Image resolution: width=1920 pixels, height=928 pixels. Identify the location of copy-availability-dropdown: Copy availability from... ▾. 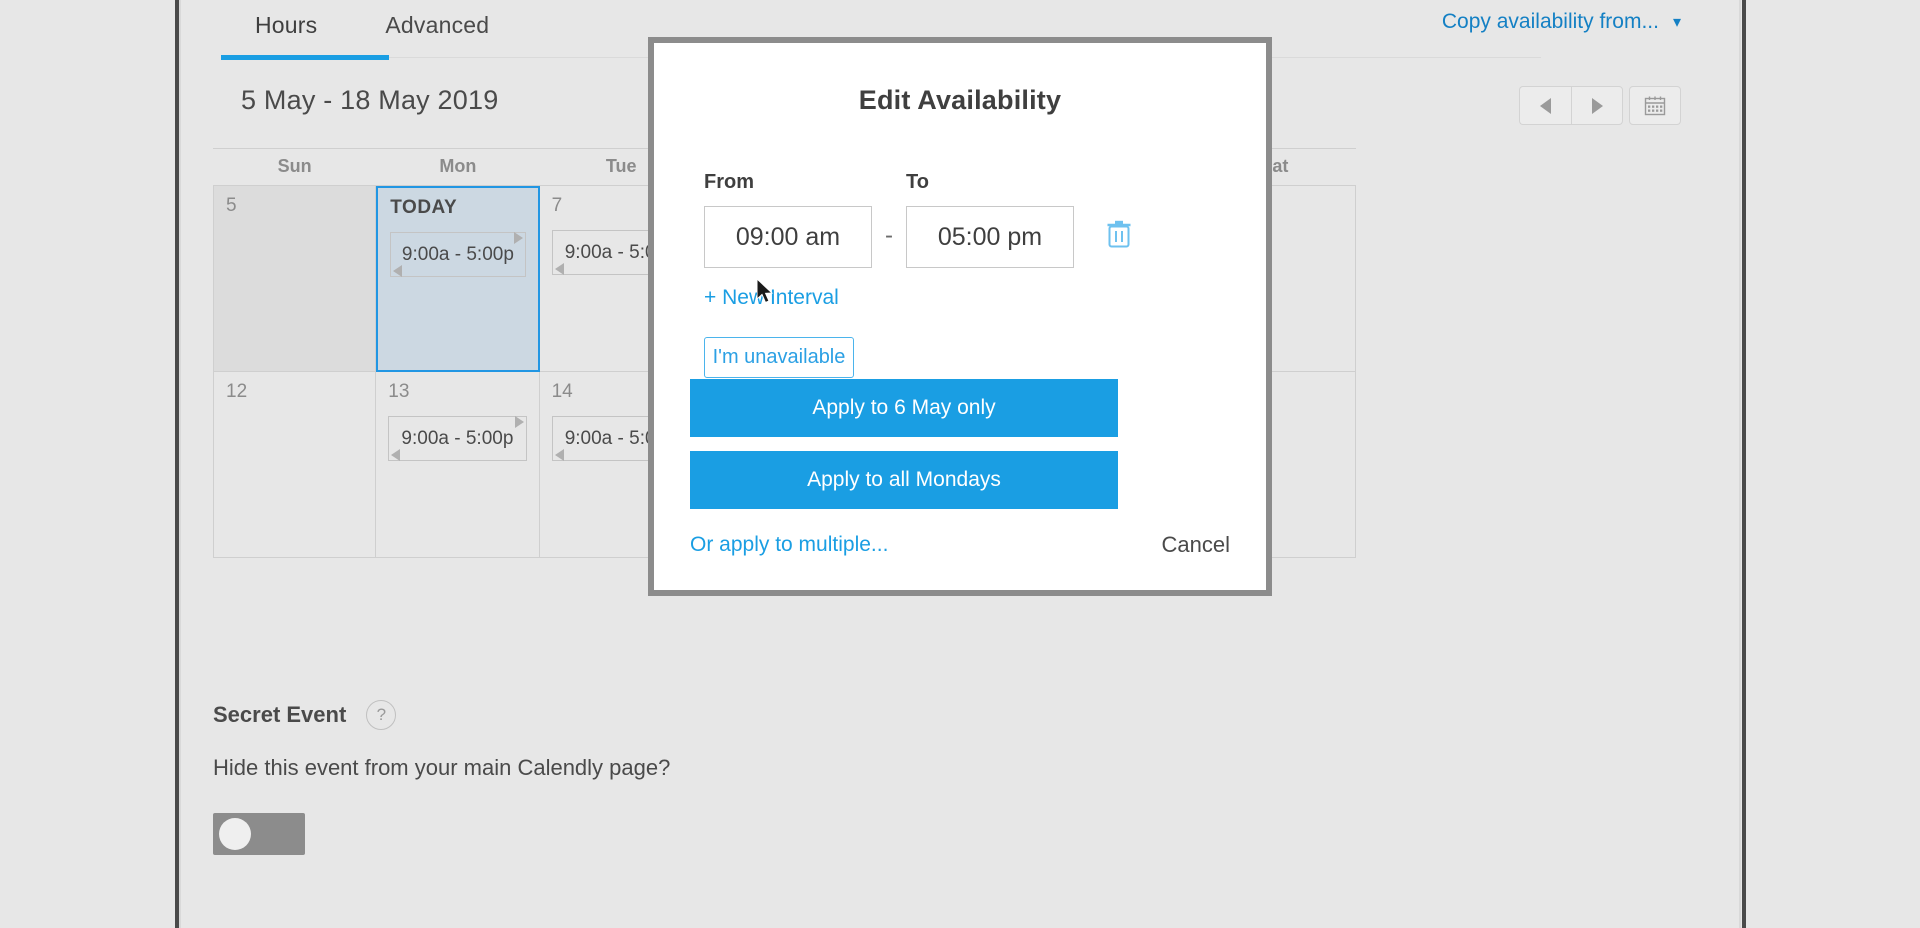
(1561, 22).